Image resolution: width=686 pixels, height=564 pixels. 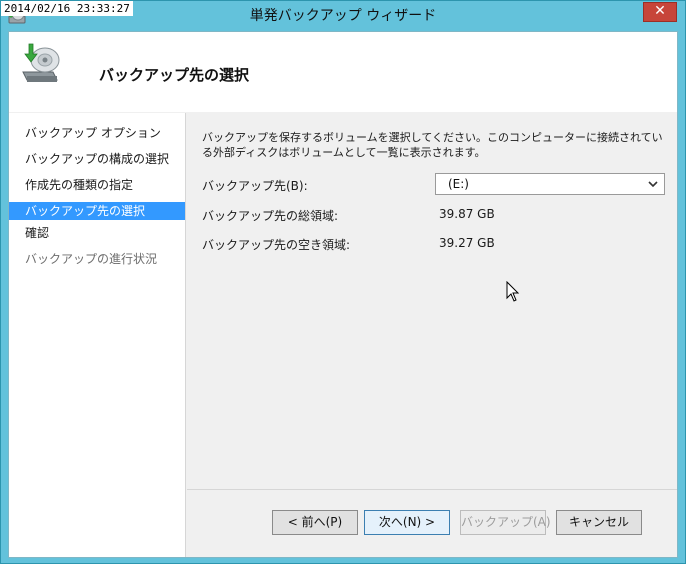 I want to click on back-button: < 前へ(P), so click(x=315, y=522).